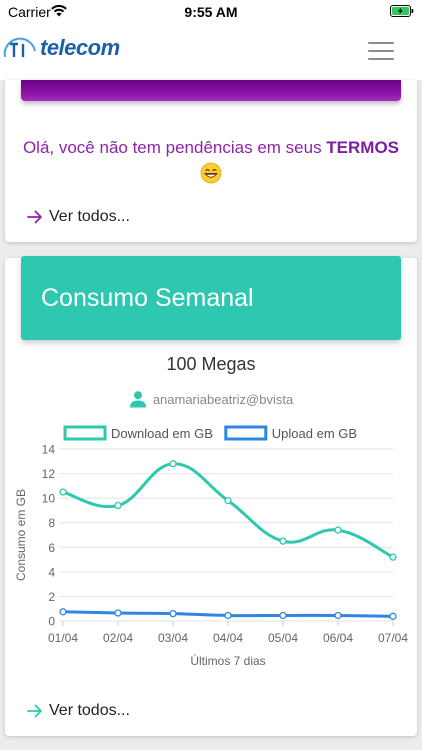 This screenshot has width=422, height=750. I want to click on x-tick-label: 07/04, so click(393, 638).